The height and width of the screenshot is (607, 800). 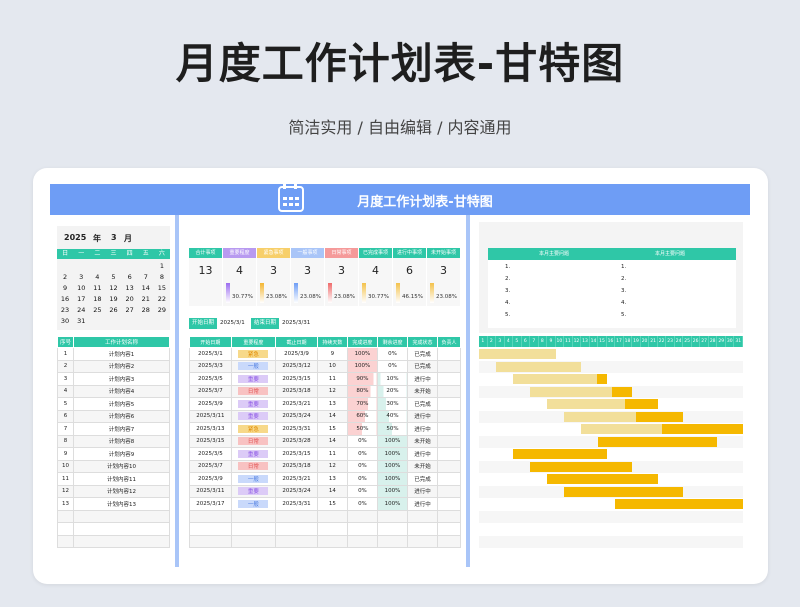 I want to click on table-cell: 2025/3/24, so click(x=296, y=491).